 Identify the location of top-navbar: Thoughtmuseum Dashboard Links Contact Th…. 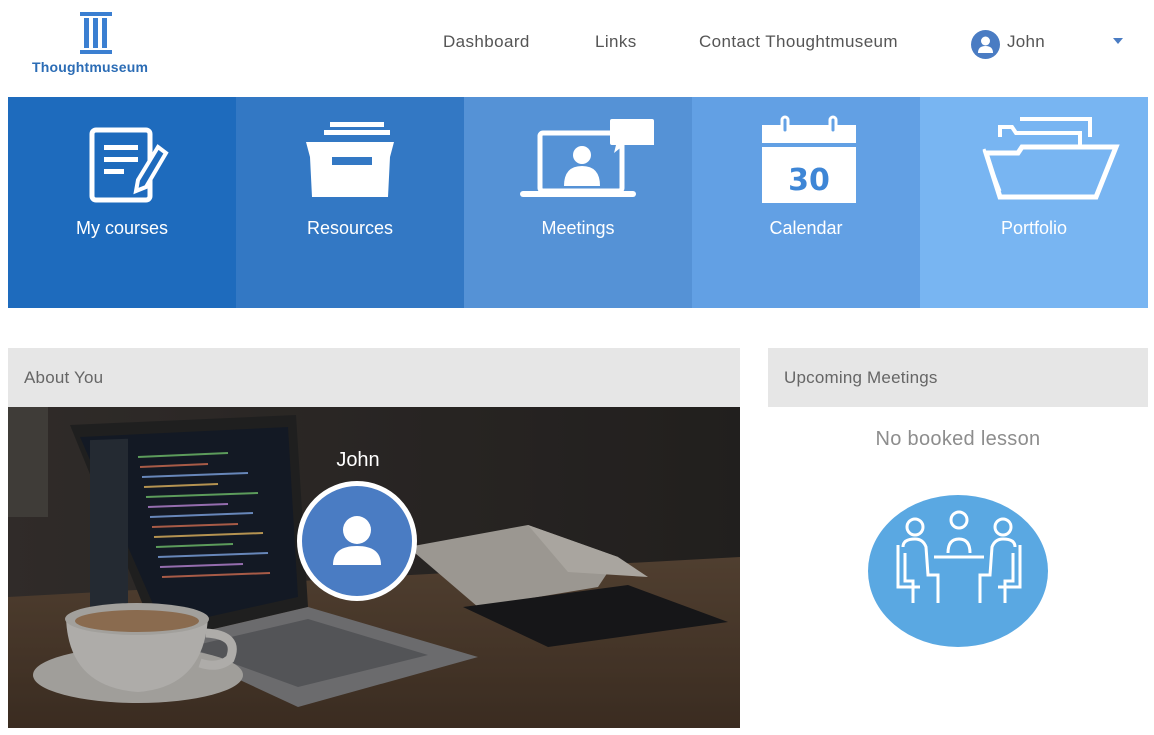
(577, 48).